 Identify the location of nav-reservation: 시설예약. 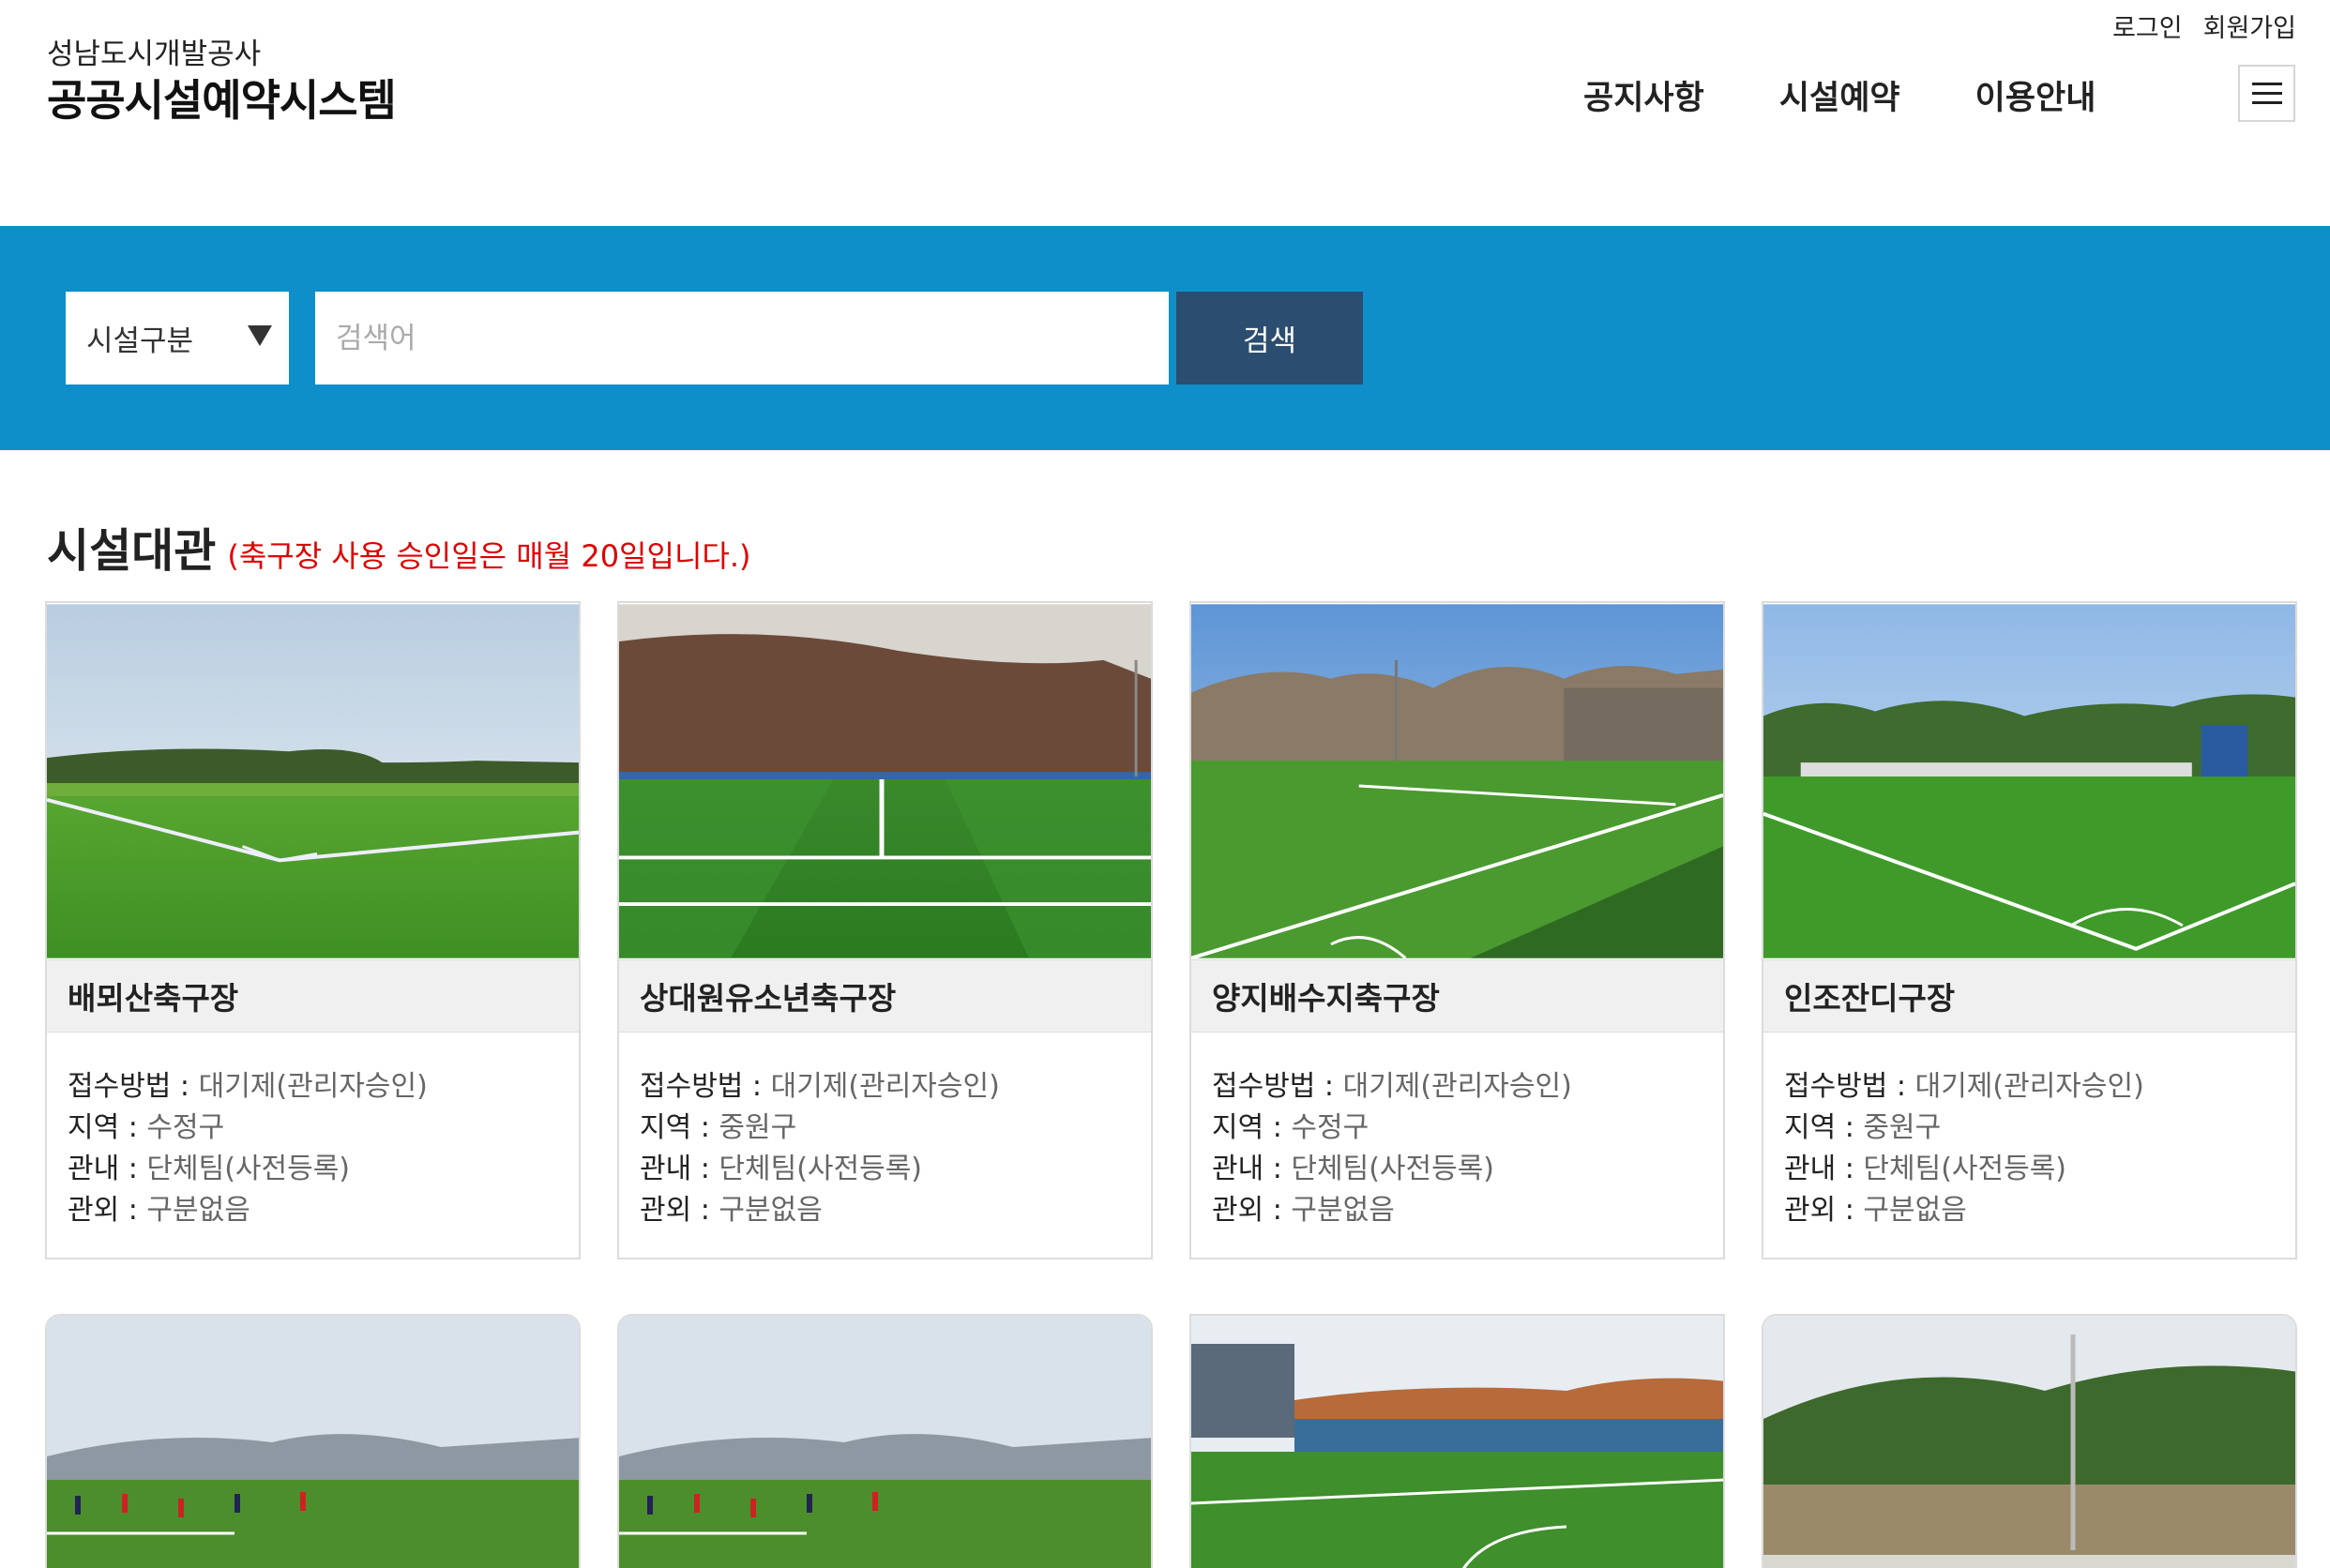
(1839, 95).